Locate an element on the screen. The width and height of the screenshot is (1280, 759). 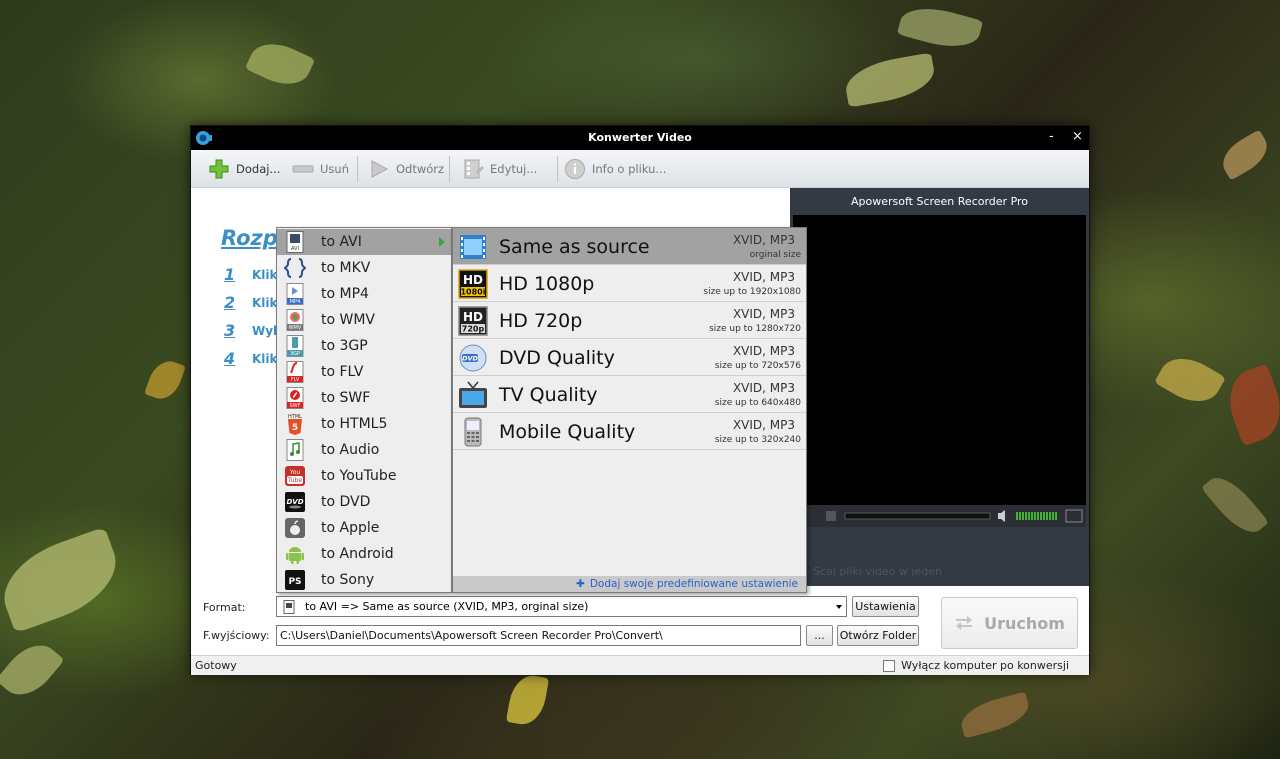
svg-text: Tube is located at coordinates (294, 480).